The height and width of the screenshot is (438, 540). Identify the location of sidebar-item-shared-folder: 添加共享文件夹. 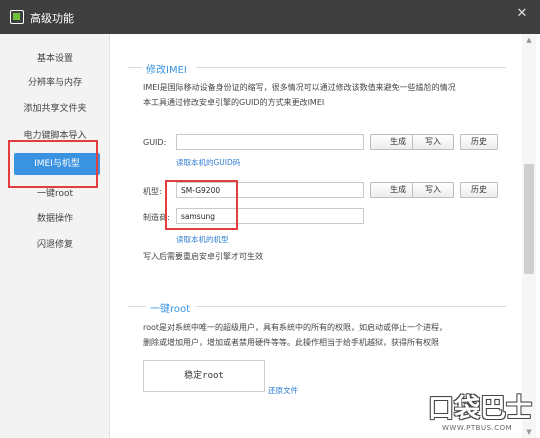
(55, 109).